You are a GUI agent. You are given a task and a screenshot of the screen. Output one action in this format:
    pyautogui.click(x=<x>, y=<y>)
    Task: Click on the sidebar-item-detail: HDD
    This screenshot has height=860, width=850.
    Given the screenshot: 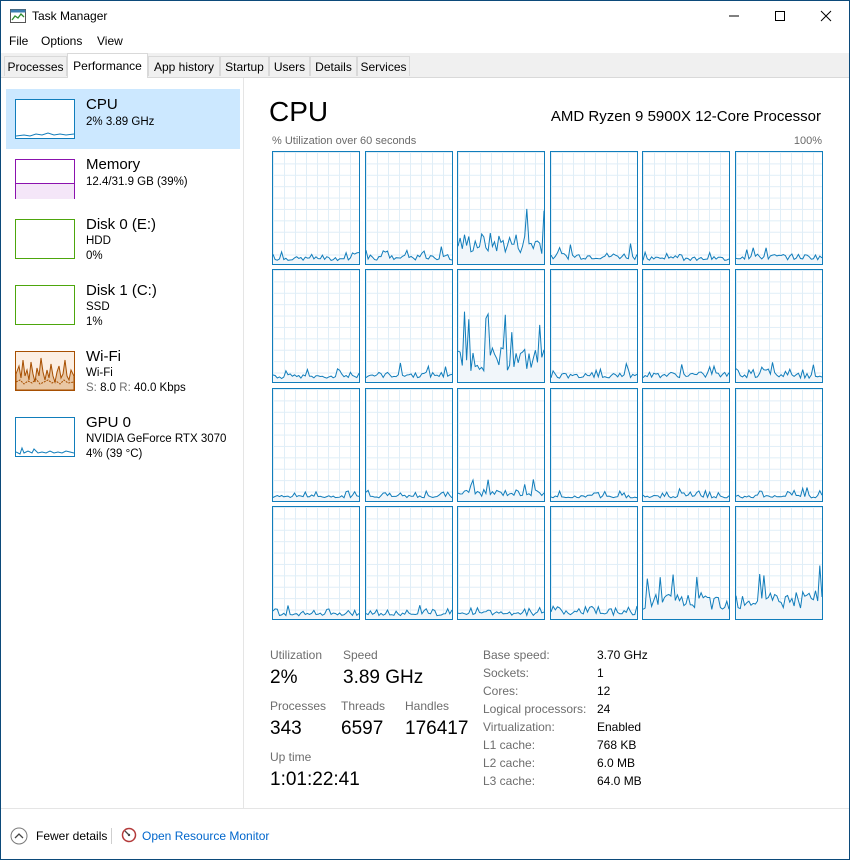 What is the action you would take?
    pyautogui.click(x=98, y=241)
    